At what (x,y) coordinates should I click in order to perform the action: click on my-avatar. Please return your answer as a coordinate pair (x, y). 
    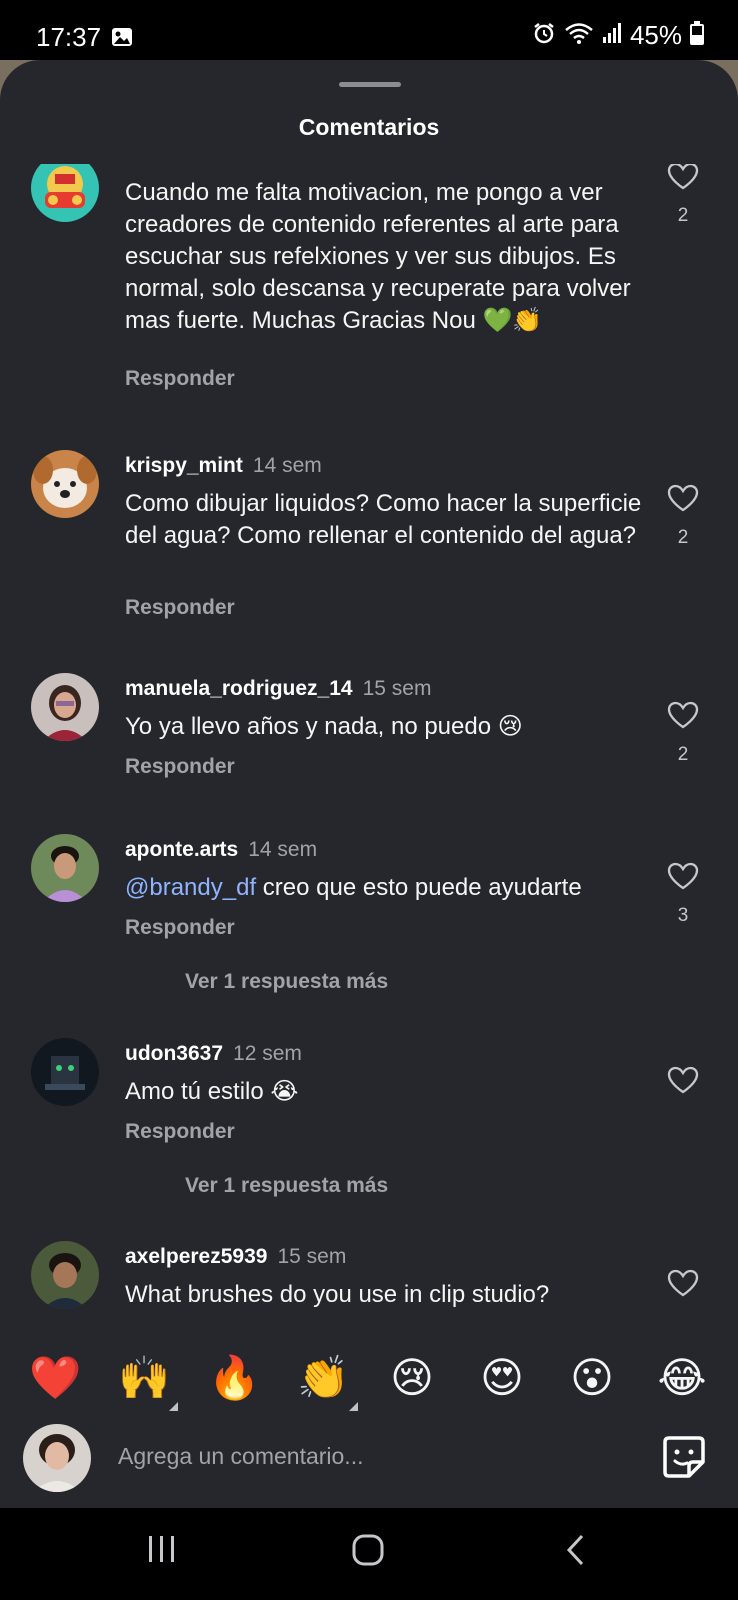
    Looking at the image, I should click on (57, 1458).